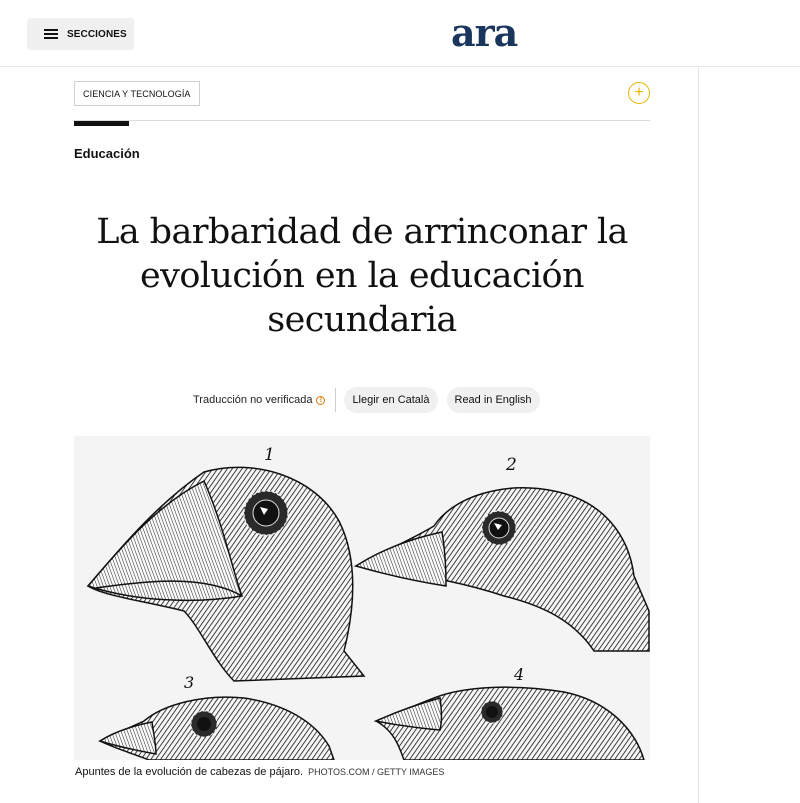  I want to click on plus-icon: +, so click(639, 92).